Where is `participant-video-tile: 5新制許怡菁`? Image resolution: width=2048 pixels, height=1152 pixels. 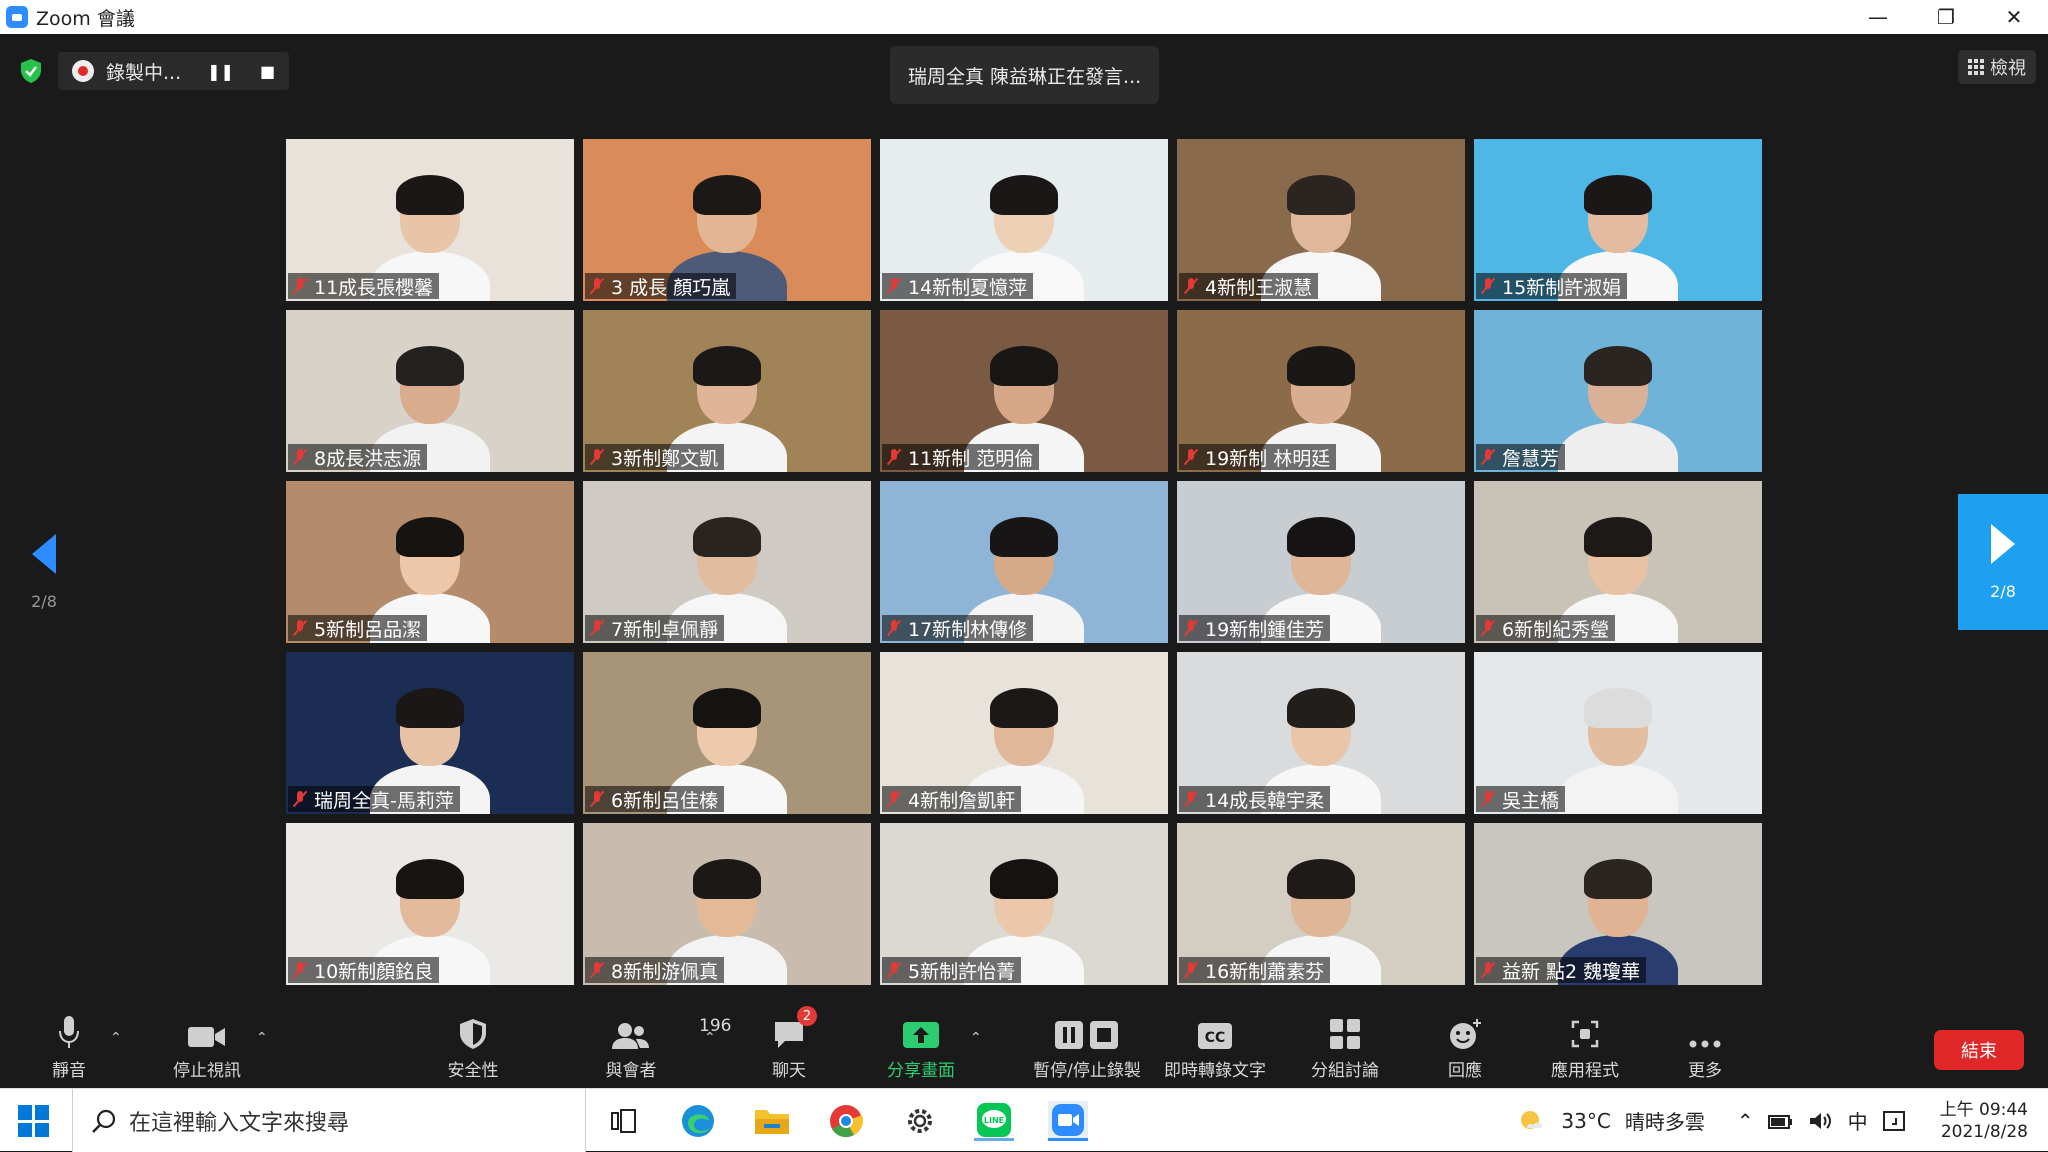
participant-video-tile: 5新制許怡菁 is located at coordinates (1024, 904).